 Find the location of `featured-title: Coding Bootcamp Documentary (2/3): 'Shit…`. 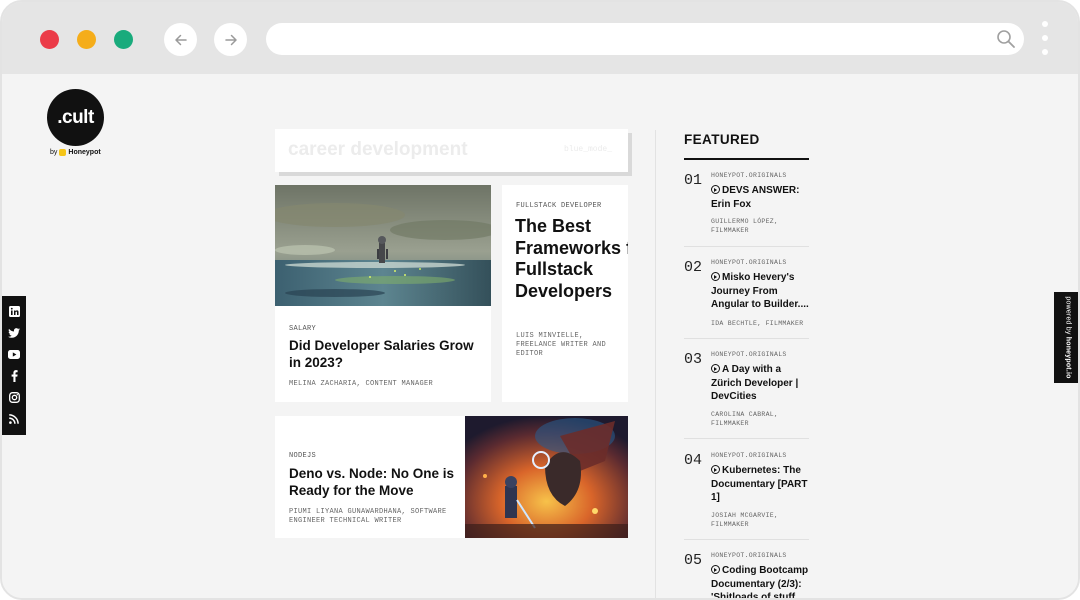

featured-title: Coding Bootcamp Documentary (2/3): 'Shit… is located at coordinates (760, 582).